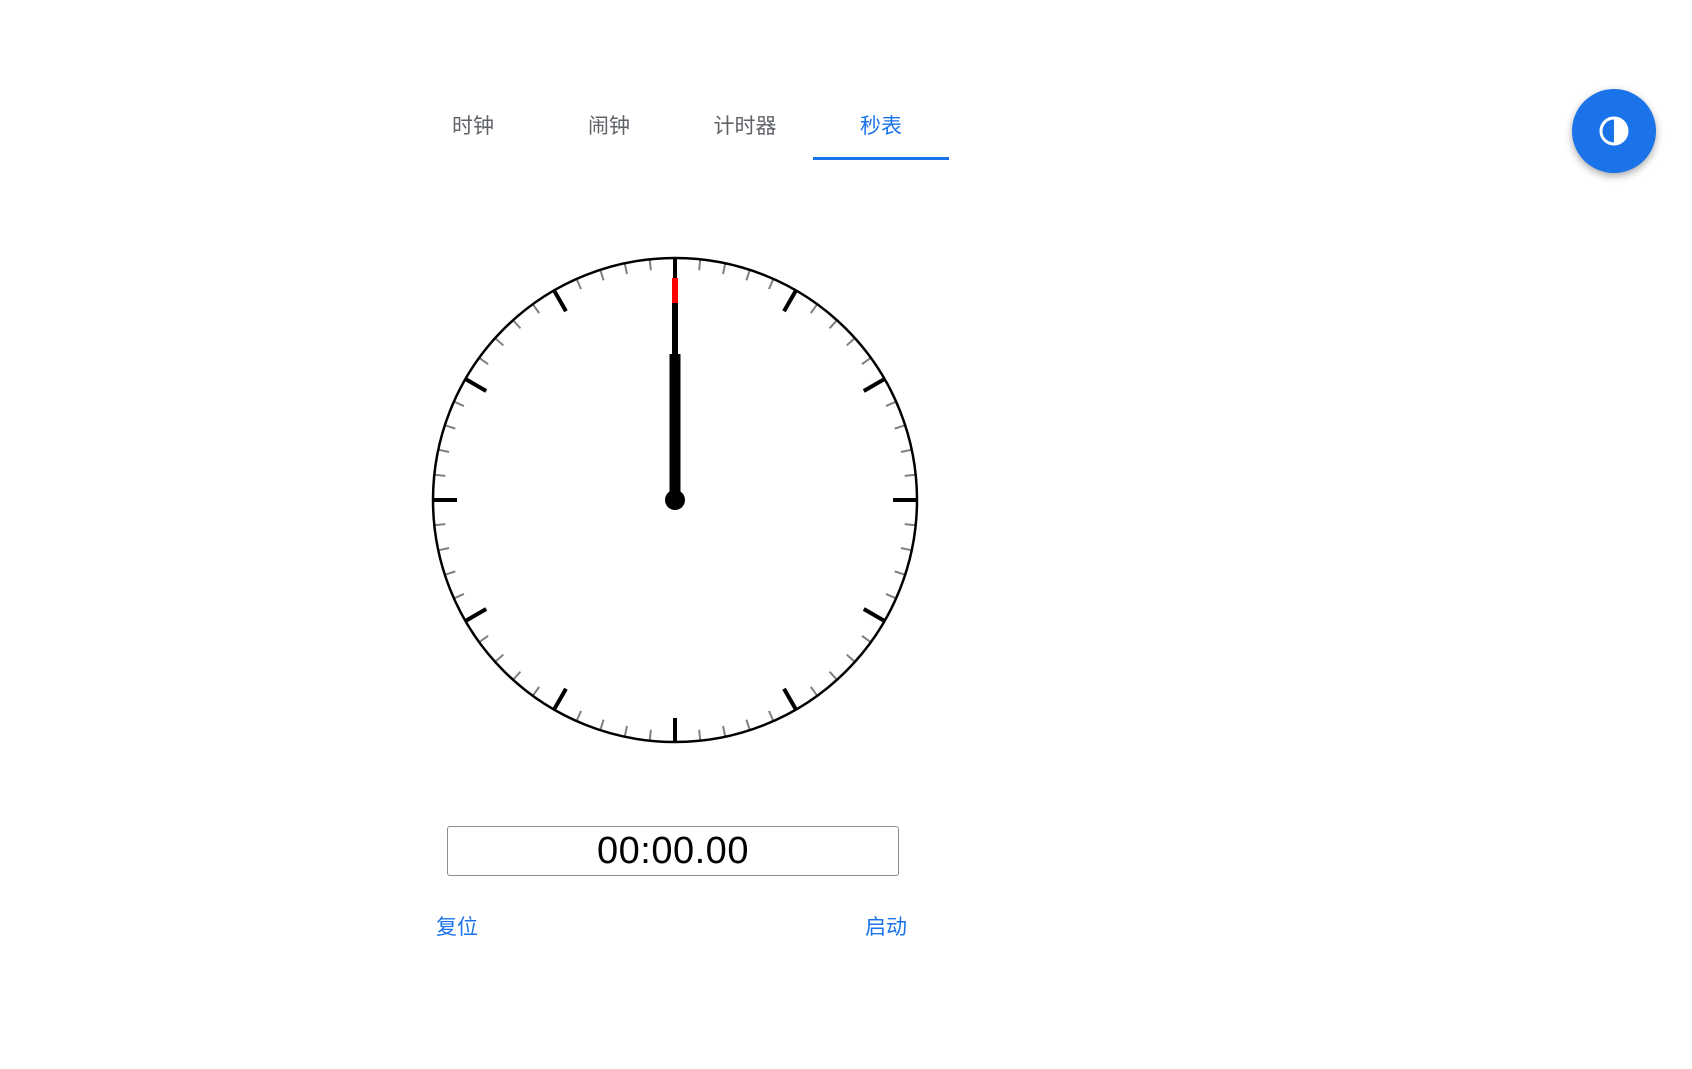  Describe the element at coordinates (675, 290) in the screenshot. I see `second-hand-tip` at that location.